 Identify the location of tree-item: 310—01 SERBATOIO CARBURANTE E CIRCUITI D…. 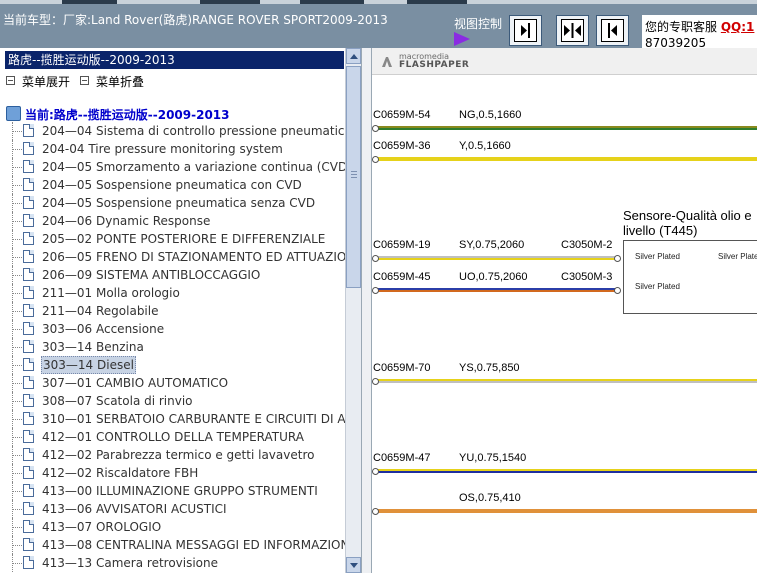
(172, 419).